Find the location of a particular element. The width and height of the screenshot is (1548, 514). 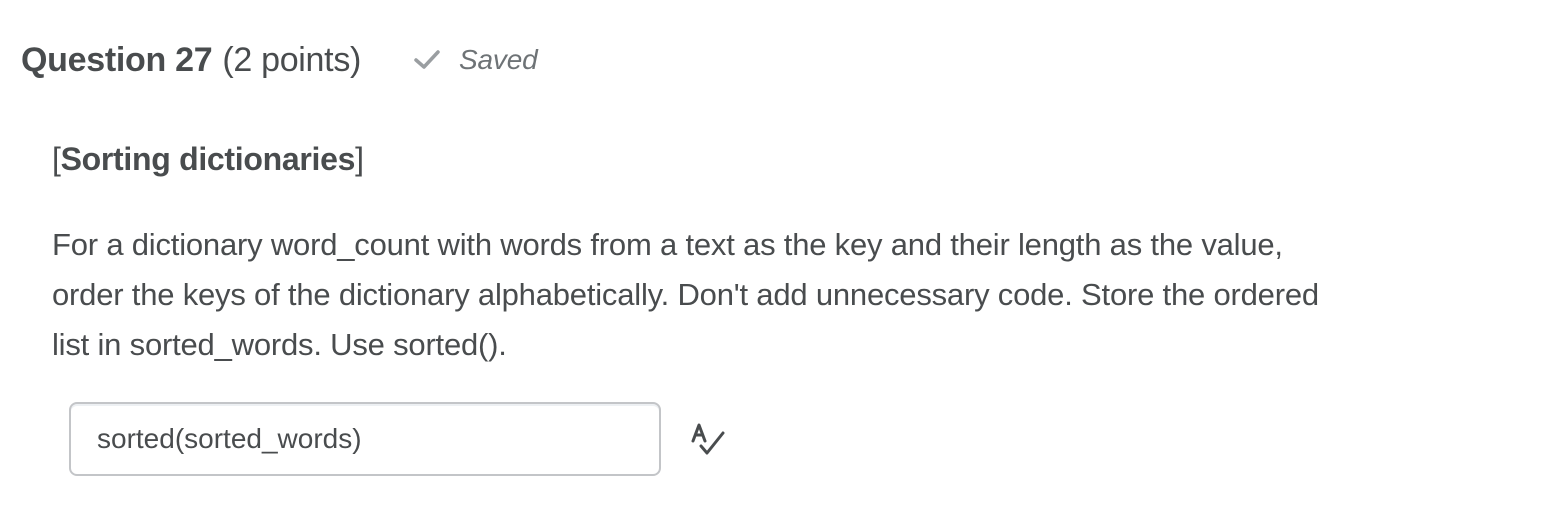

question-header: Question 27 (2 points) Saved is located at coordinates (279, 60).